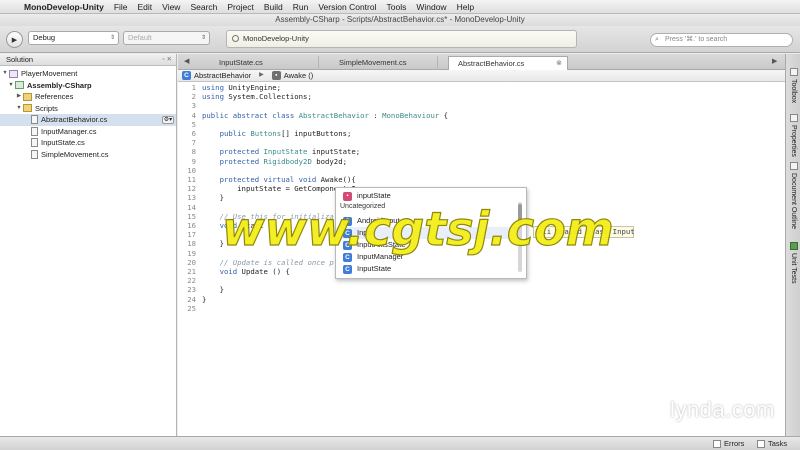 The height and width of the screenshot is (450, 800). Describe the element at coordinates (88, 109) in the screenshot. I see `tree-item-scripts: ▼ Scripts` at that location.